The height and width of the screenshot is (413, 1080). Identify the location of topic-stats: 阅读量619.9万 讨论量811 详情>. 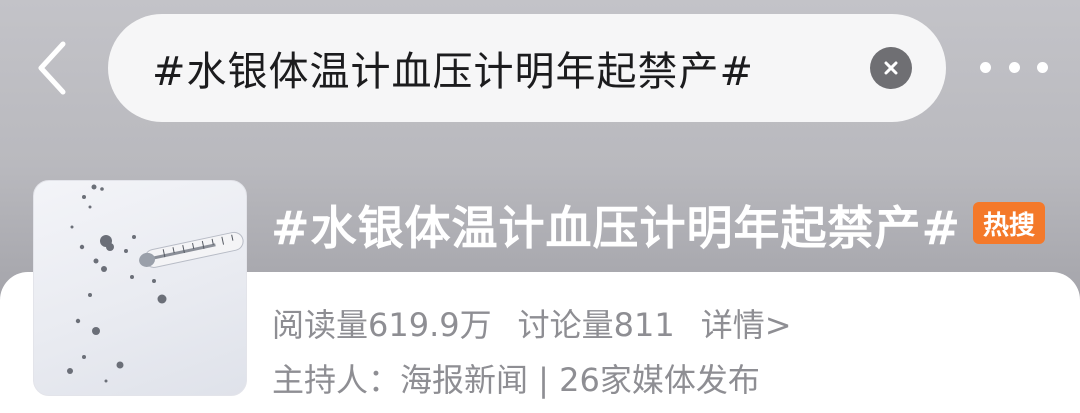
(532, 323).